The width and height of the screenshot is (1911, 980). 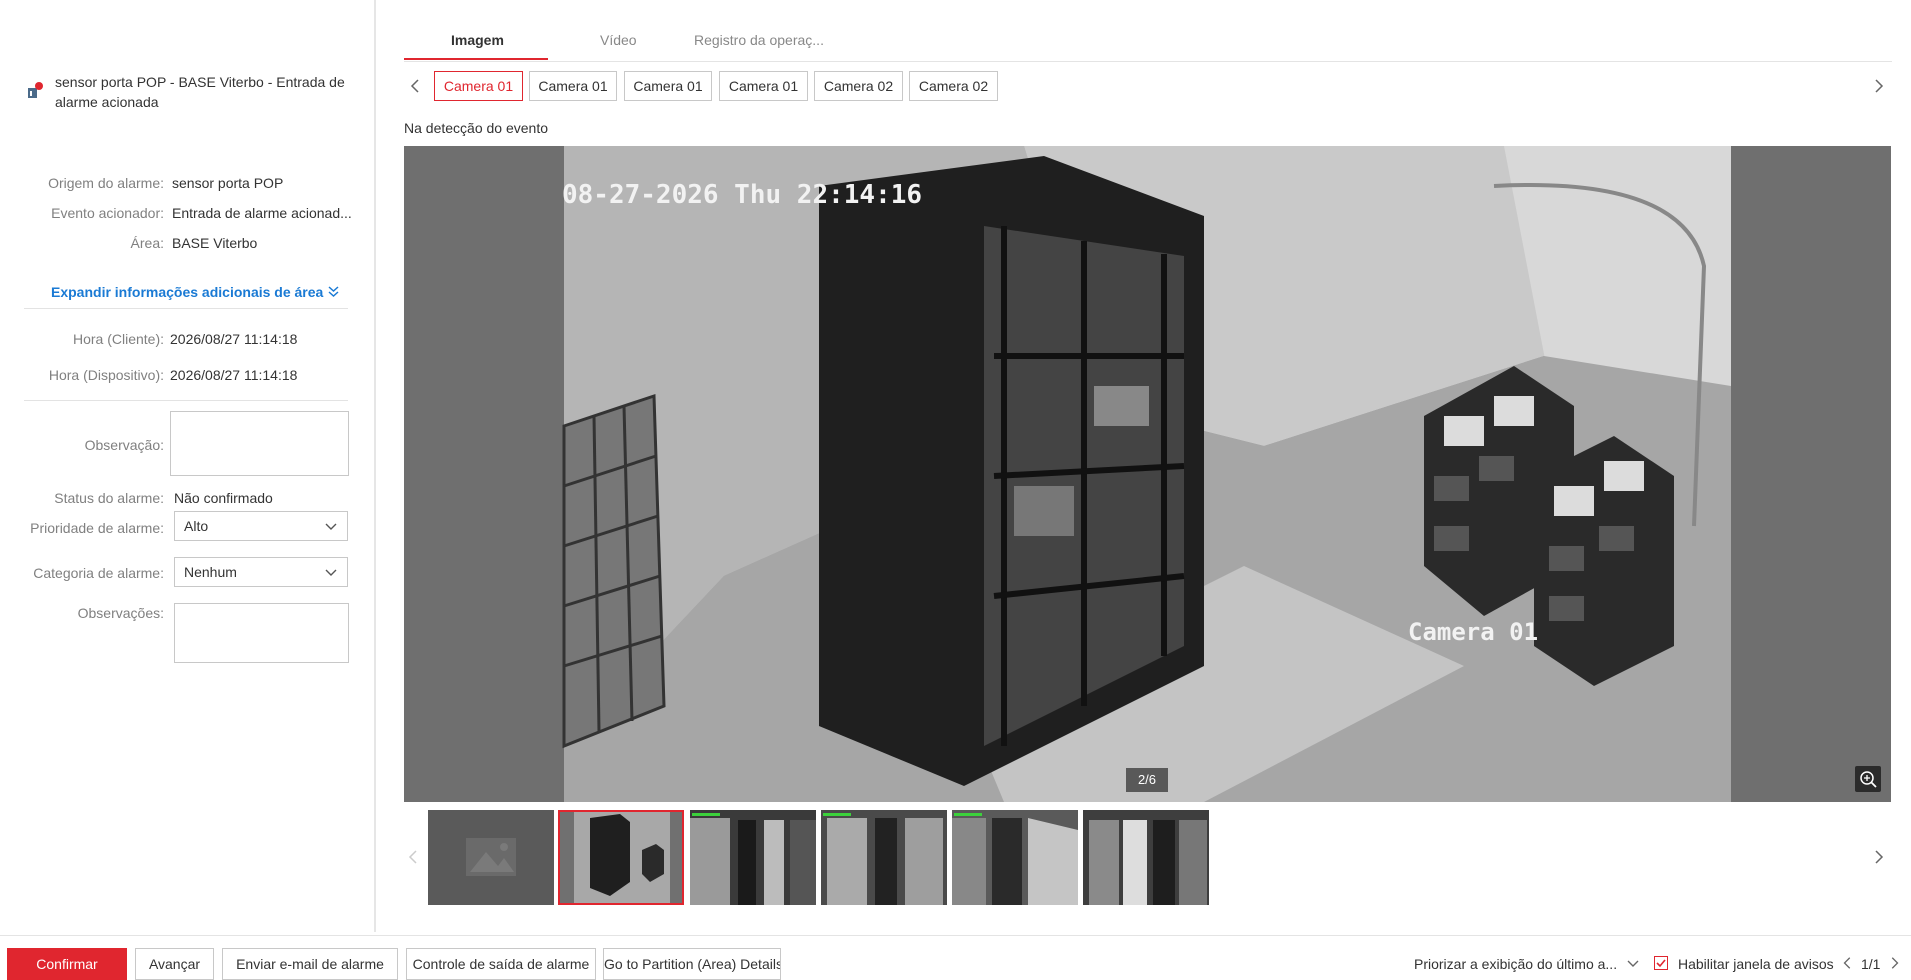 I want to click on alarm-output-control-button: Controle de saída de alarme, so click(x=501, y=964).